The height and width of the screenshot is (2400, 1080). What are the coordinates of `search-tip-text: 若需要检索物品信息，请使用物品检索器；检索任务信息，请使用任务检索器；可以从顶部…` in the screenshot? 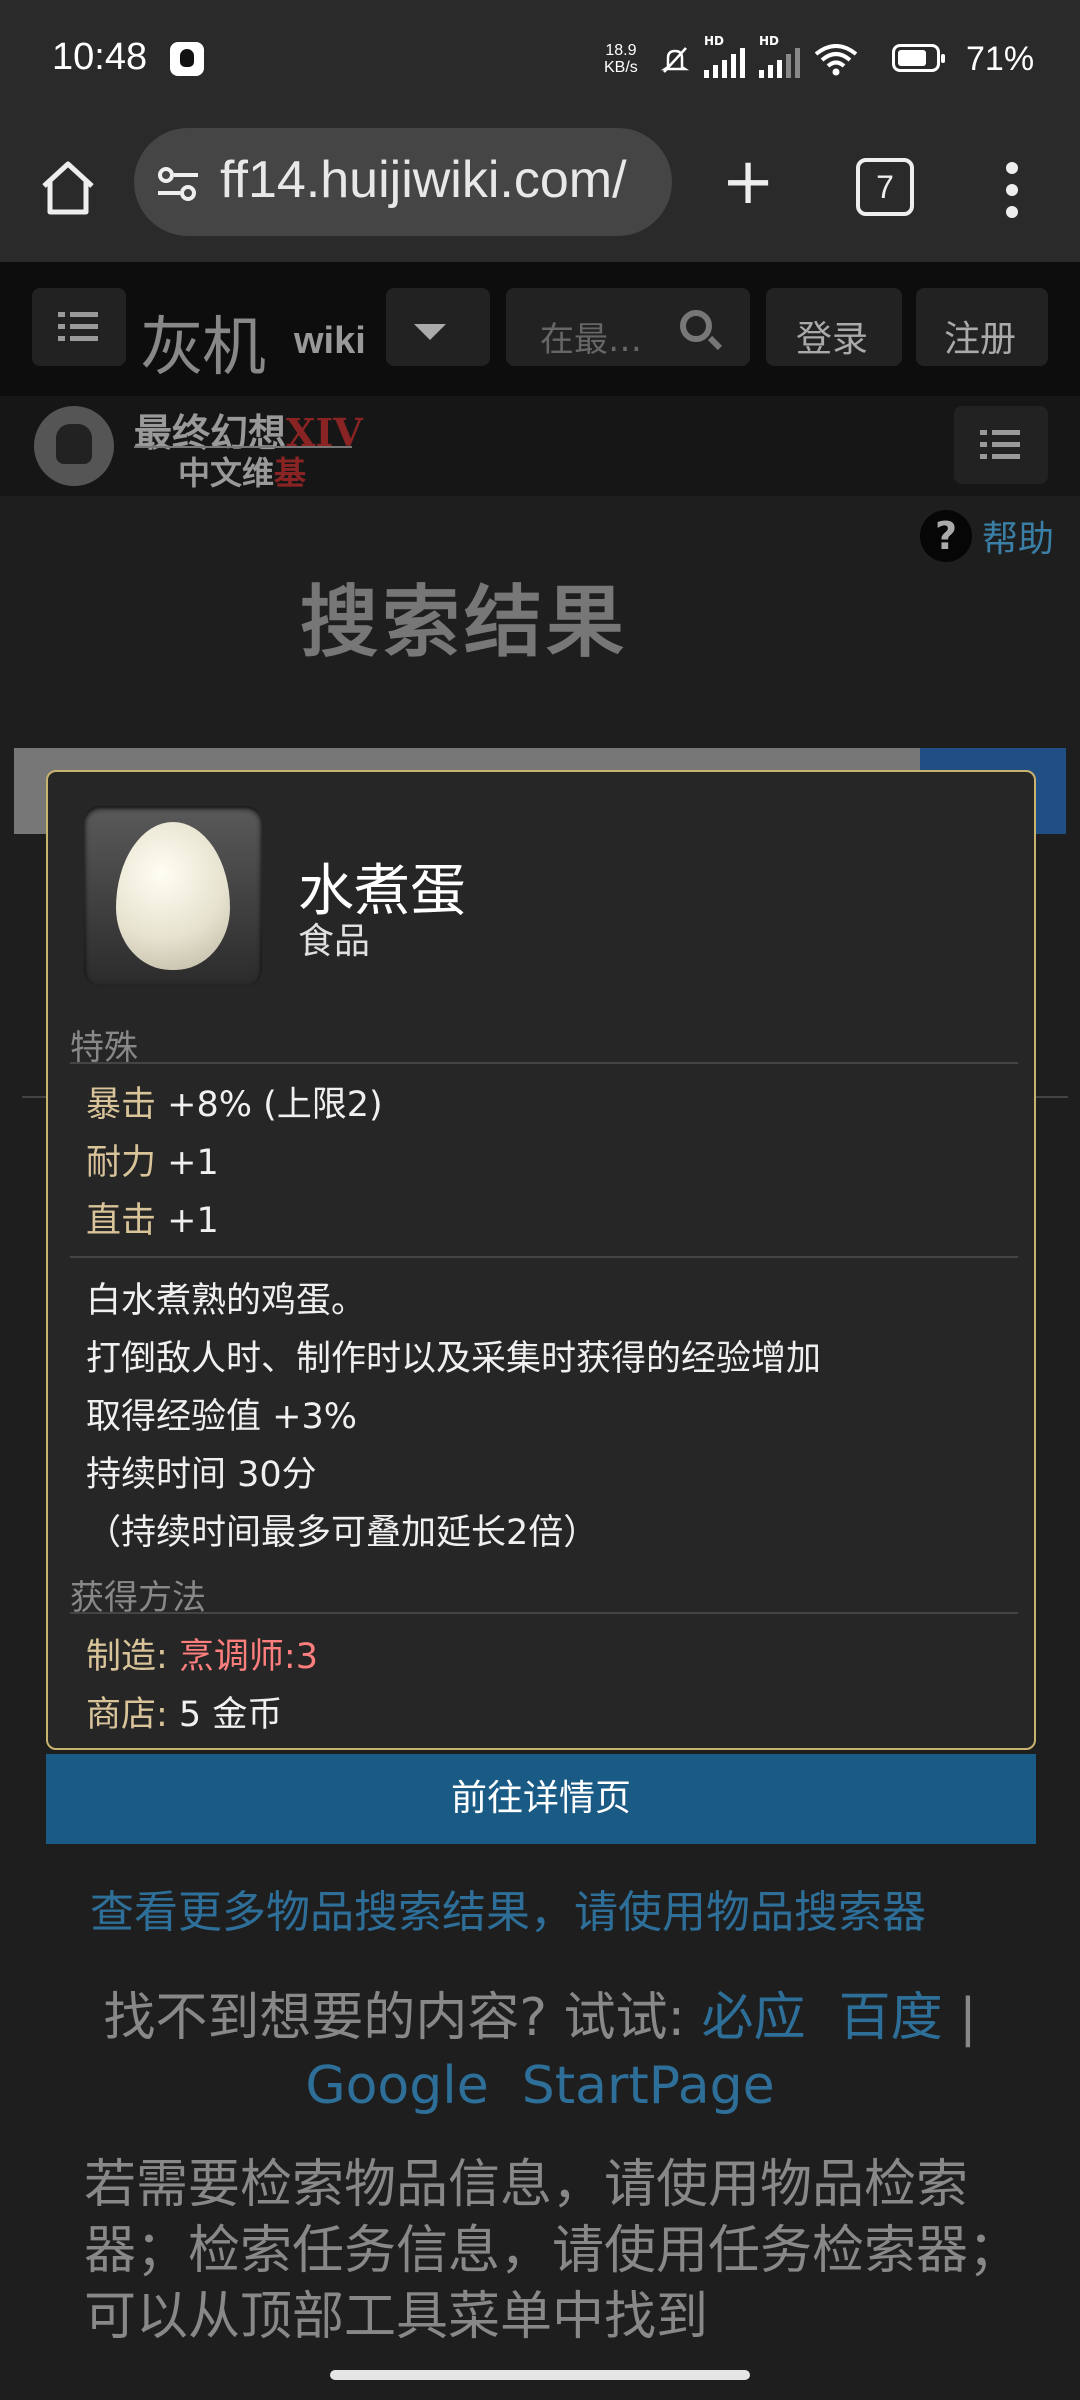 It's located at (552, 2251).